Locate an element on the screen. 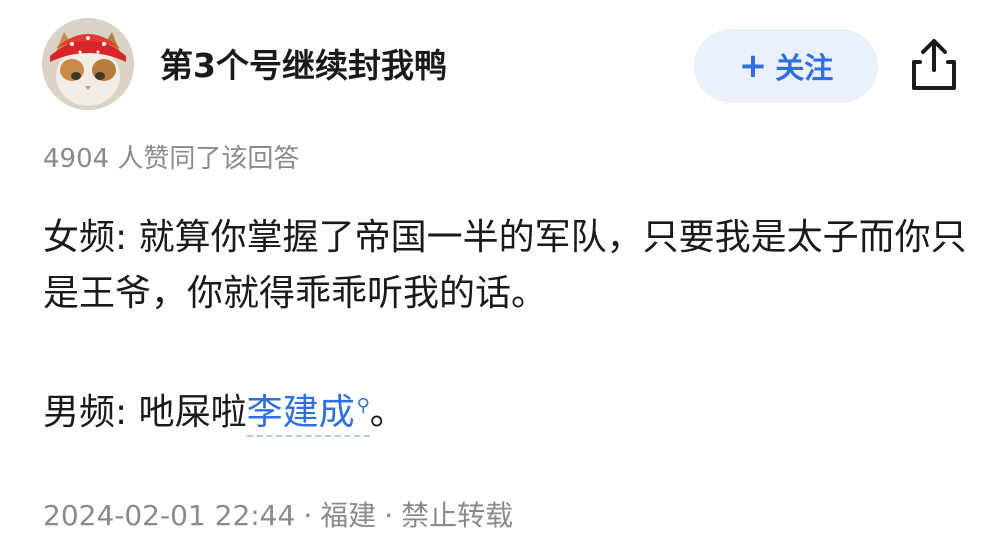 The width and height of the screenshot is (1004, 551). share-icon is located at coordinates (934, 64).